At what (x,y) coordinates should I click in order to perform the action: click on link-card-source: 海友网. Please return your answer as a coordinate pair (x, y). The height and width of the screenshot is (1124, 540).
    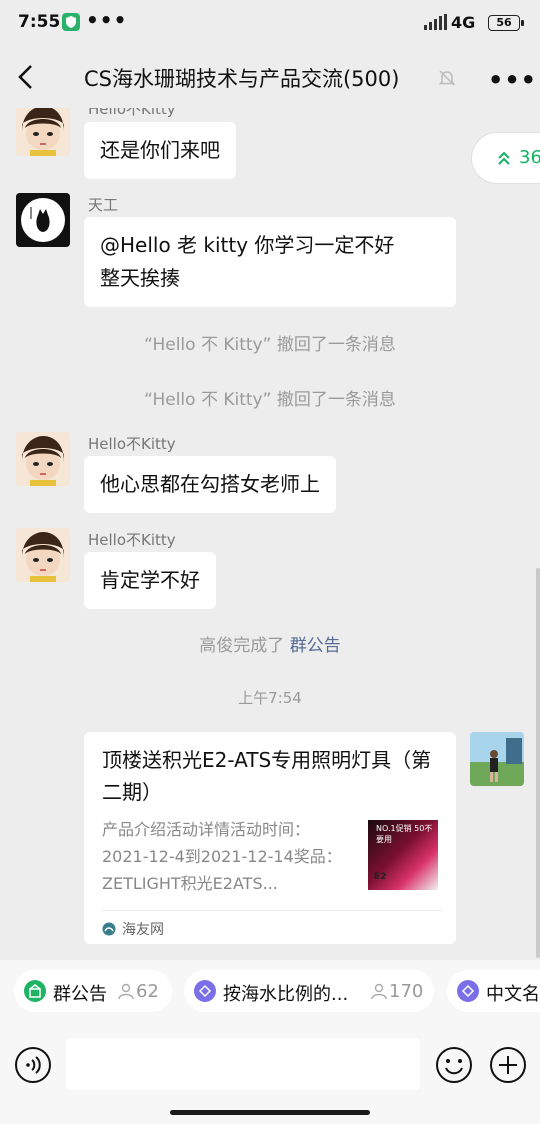
    Looking at the image, I should click on (143, 930).